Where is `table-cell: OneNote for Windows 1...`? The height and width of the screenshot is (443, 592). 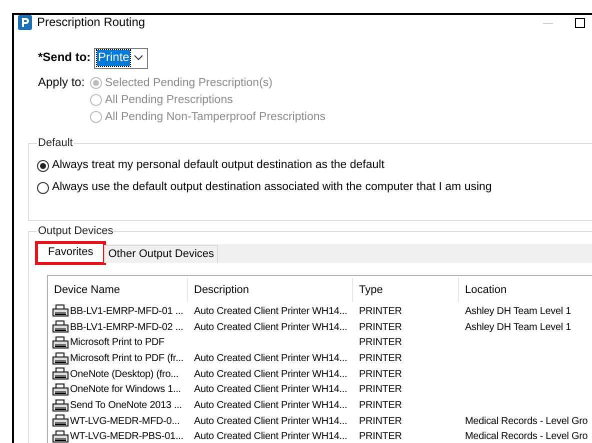
table-cell: OneNote for Windows 1... is located at coordinates (125, 389).